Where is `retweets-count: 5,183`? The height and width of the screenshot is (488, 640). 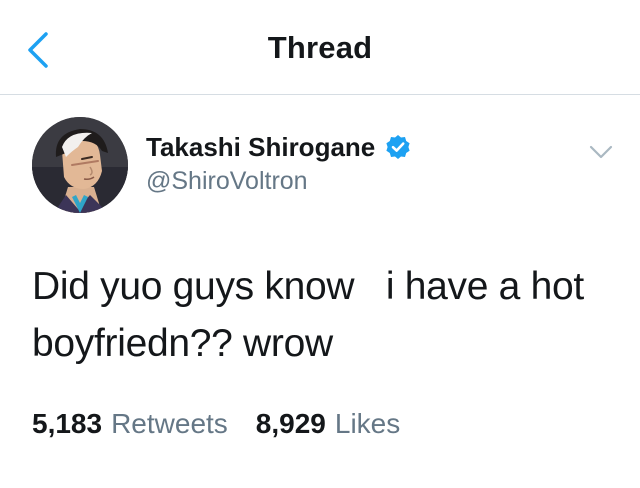
retweets-count: 5,183 is located at coordinates (67, 423).